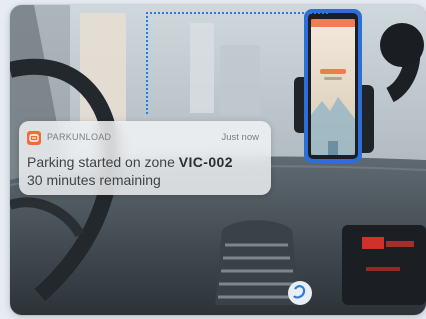  What do you see at coordinates (103, 162) in the screenshot?
I see `notification-message-prefix: Parking started on zone` at bounding box center [103, 162].